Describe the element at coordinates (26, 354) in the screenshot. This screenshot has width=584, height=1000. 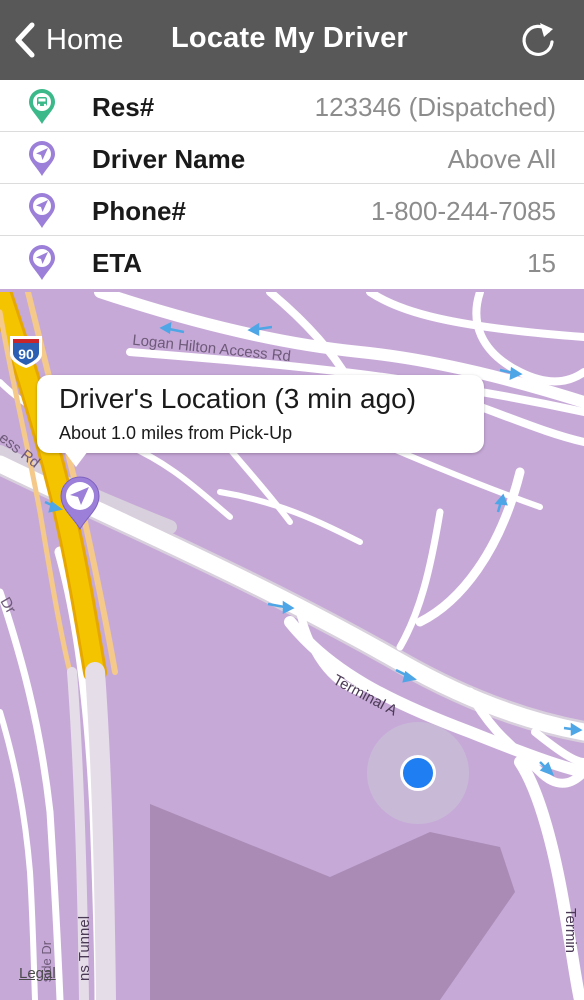
I see `highway-shield-number: 90` at that location.